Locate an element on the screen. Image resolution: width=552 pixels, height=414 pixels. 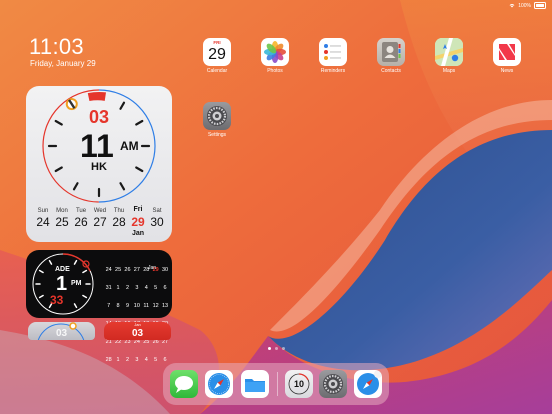
contacts-app-label: Contacts is located at coordinates (391, 71).